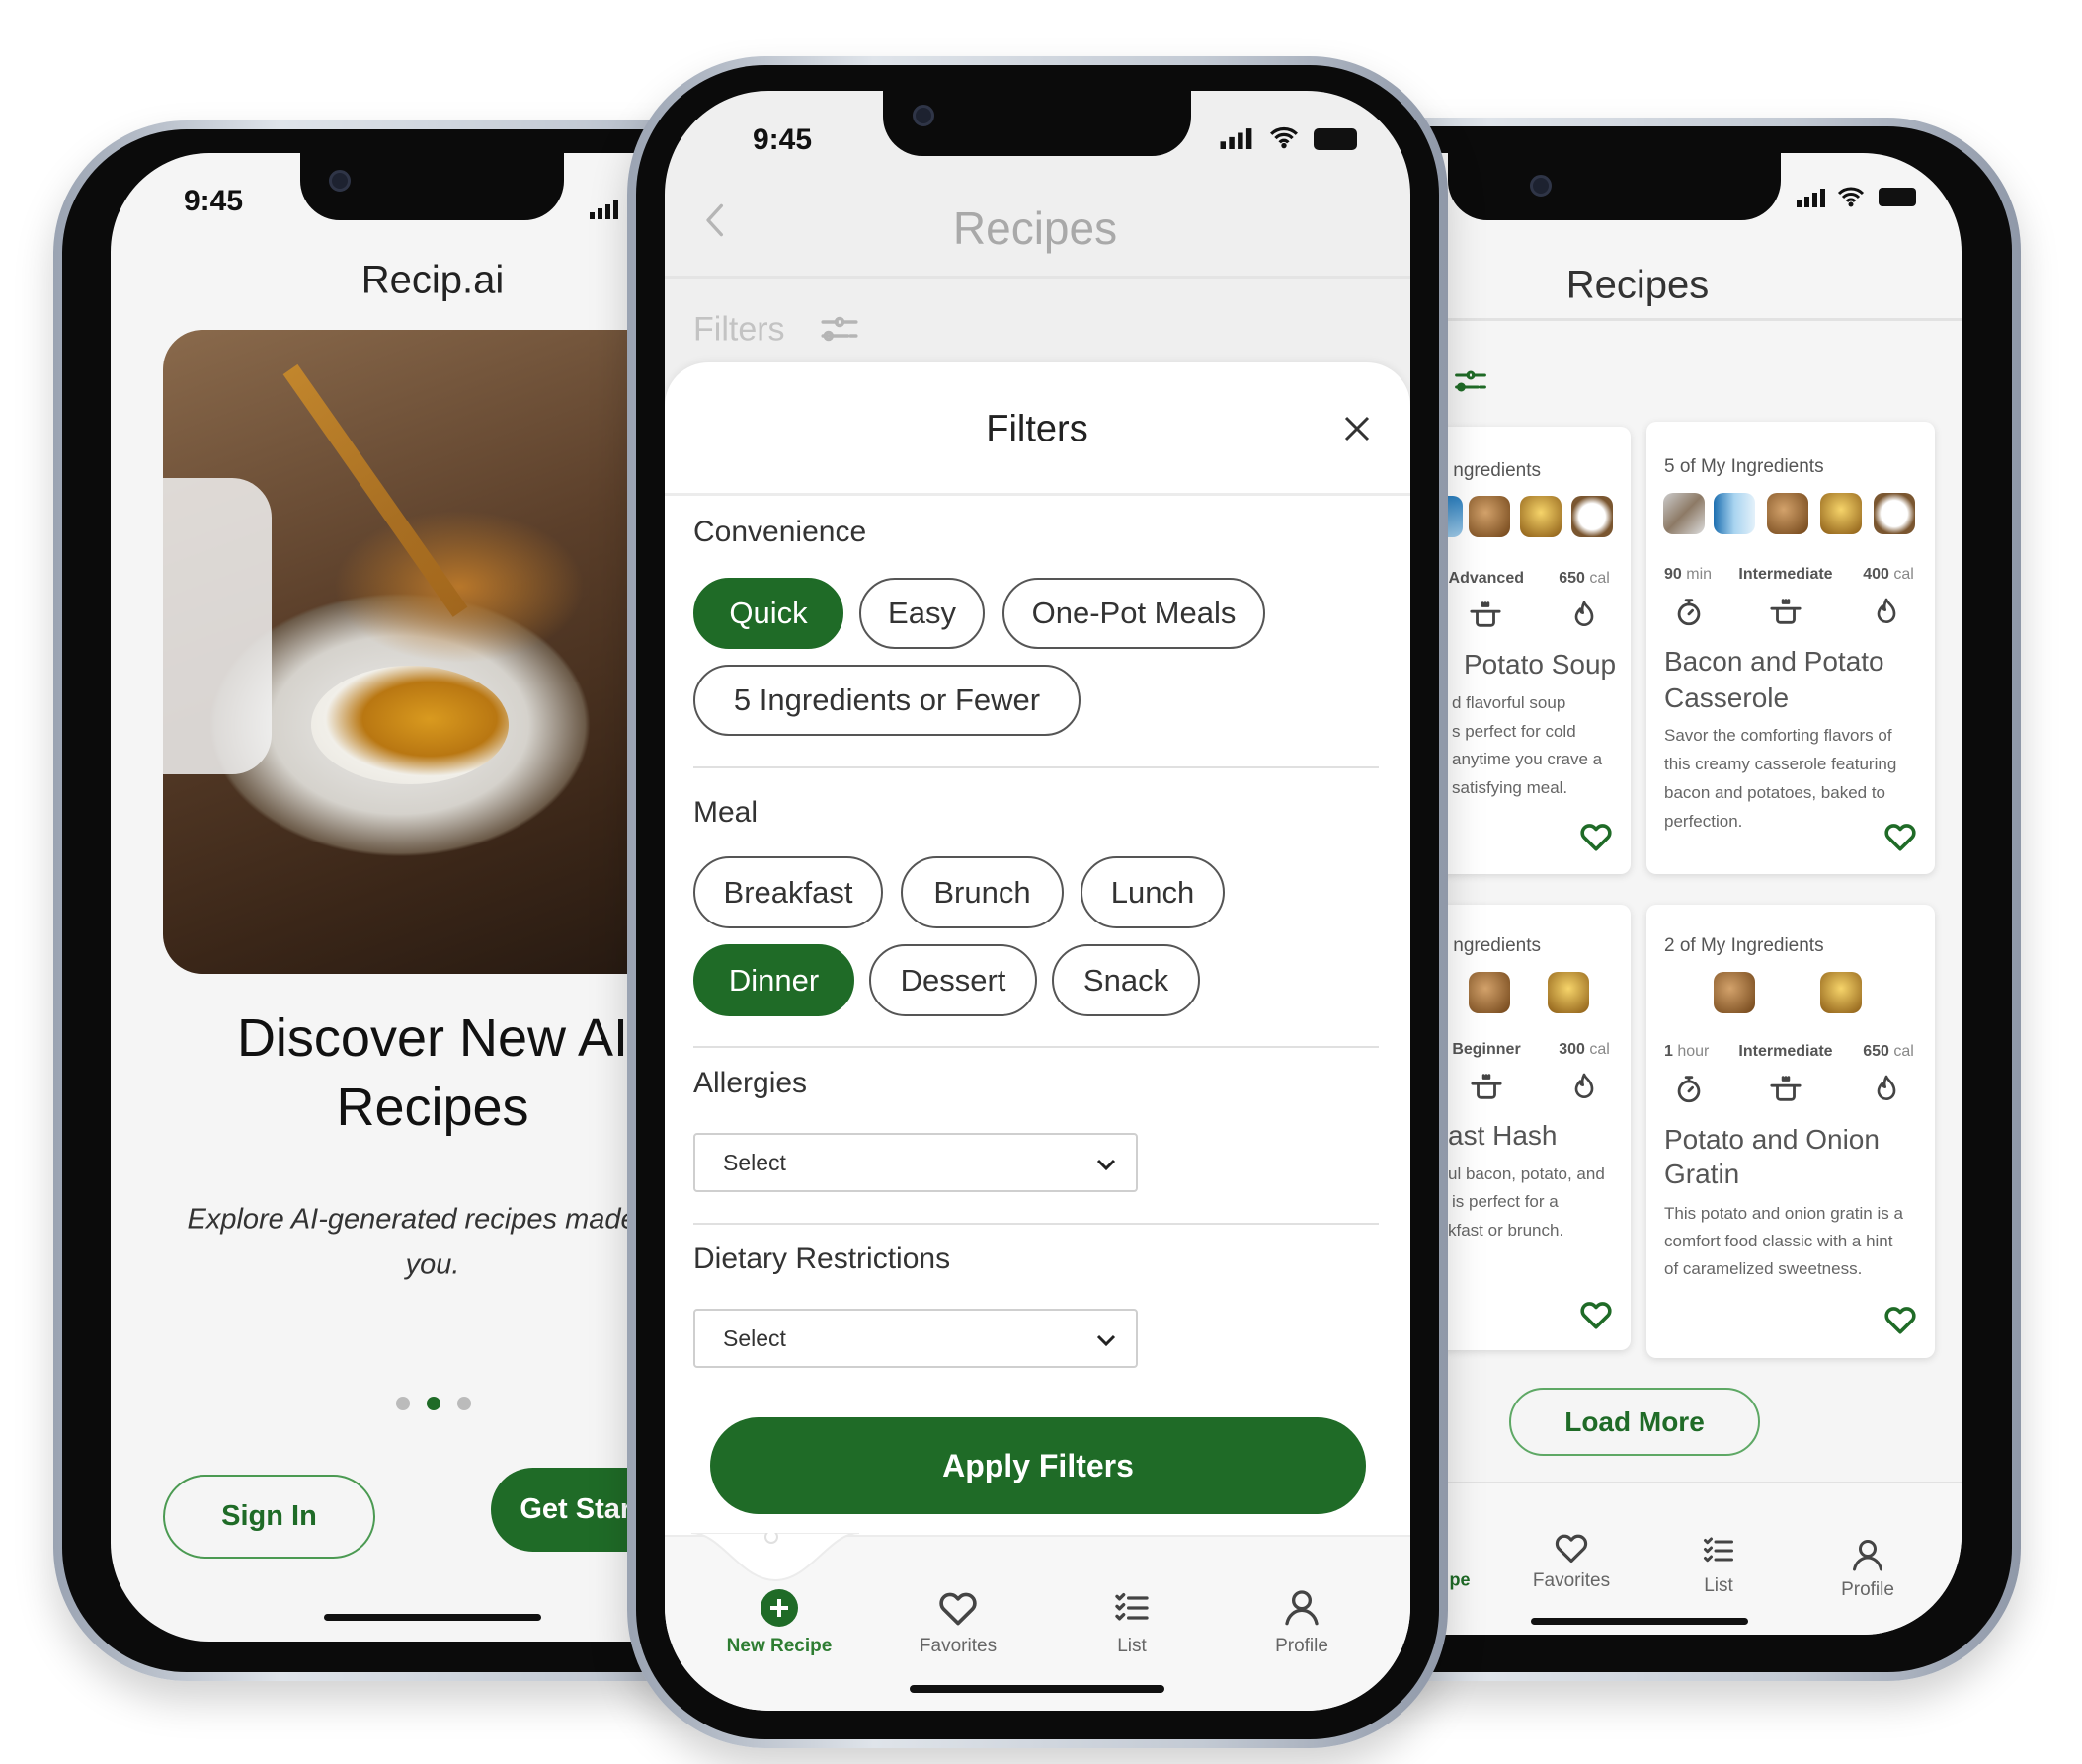 The width and height of the screenshot is (2082, 1764). Describe the element at coordinates (887, 700) in the screenshot. I see `chip-5-ingredients: 5 Ingredients or Fewer` at that location.